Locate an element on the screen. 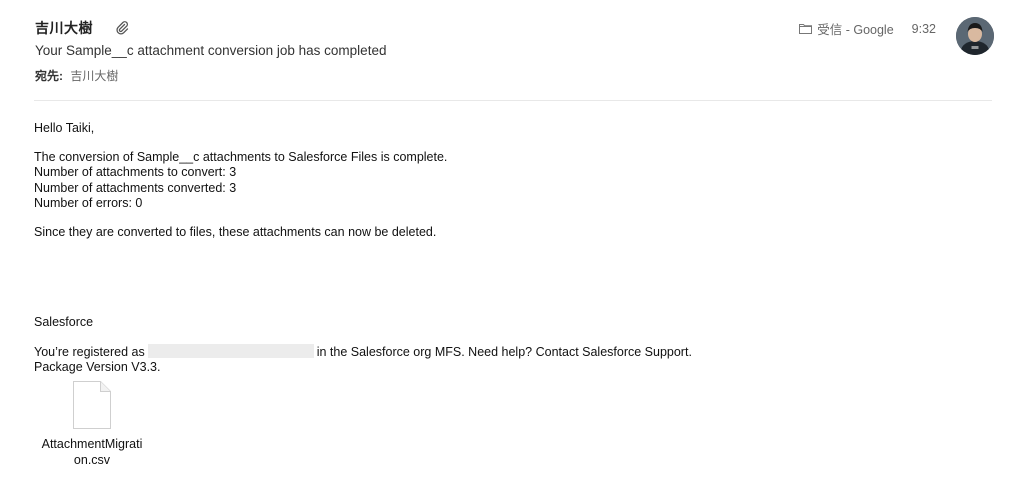 The image size is (1024, 499). message-meta: 受信 - Google 9:32 is located at coordinates (867, 28).